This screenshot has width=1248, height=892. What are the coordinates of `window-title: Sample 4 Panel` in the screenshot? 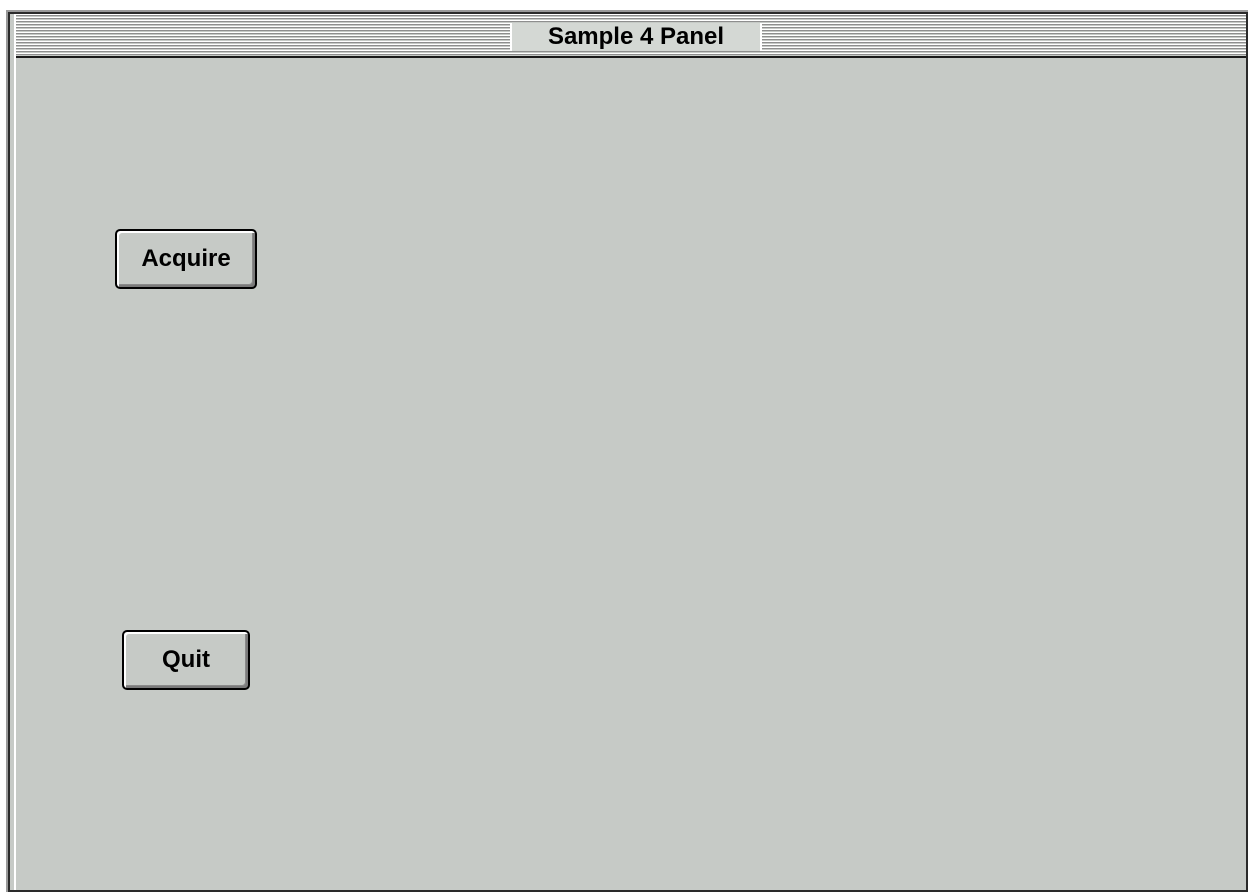 It's located at (636, 37).